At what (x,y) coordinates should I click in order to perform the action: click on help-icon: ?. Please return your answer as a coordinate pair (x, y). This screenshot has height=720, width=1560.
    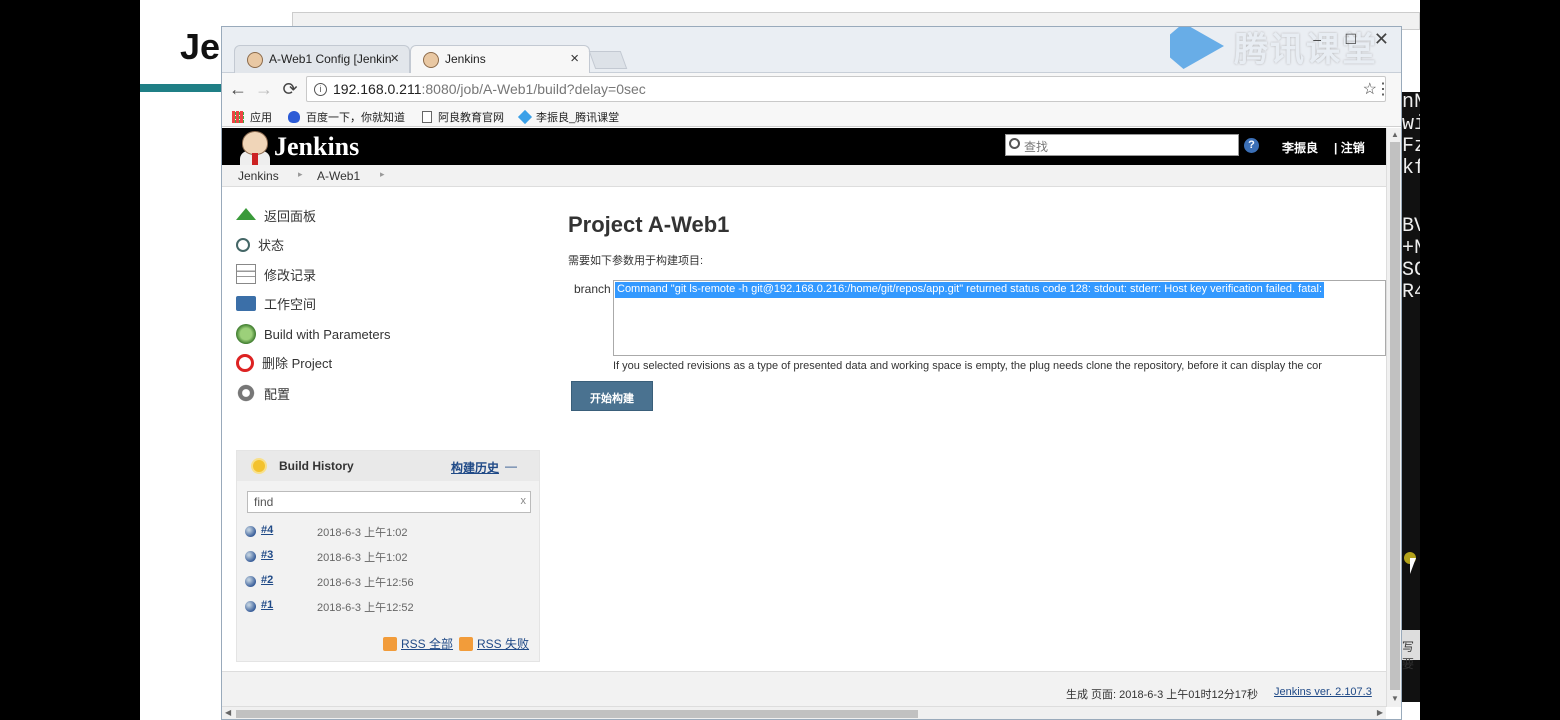
    Looking at the image, I should click on (1251, 145).